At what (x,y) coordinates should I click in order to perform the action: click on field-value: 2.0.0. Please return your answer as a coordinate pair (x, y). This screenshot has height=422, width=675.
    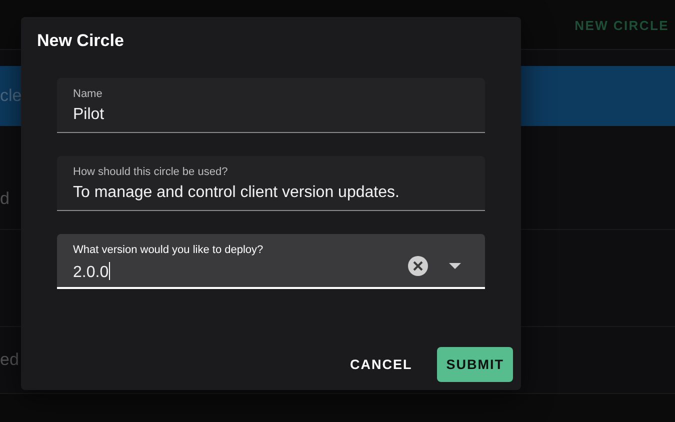
    Looking at the image, I should click on (92, 272).